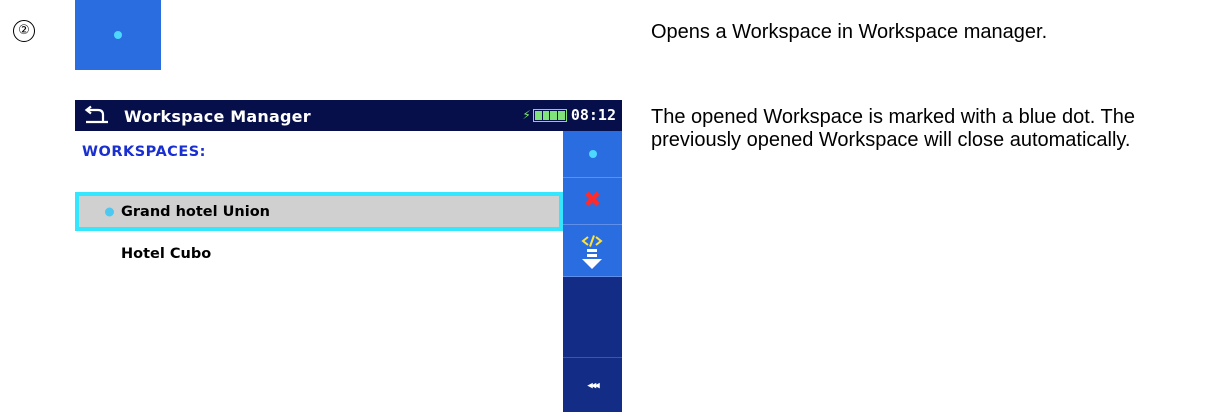  Describe the element at coordinates (593, 115) in the screenshot. I see `clock: 08:12` at that location.